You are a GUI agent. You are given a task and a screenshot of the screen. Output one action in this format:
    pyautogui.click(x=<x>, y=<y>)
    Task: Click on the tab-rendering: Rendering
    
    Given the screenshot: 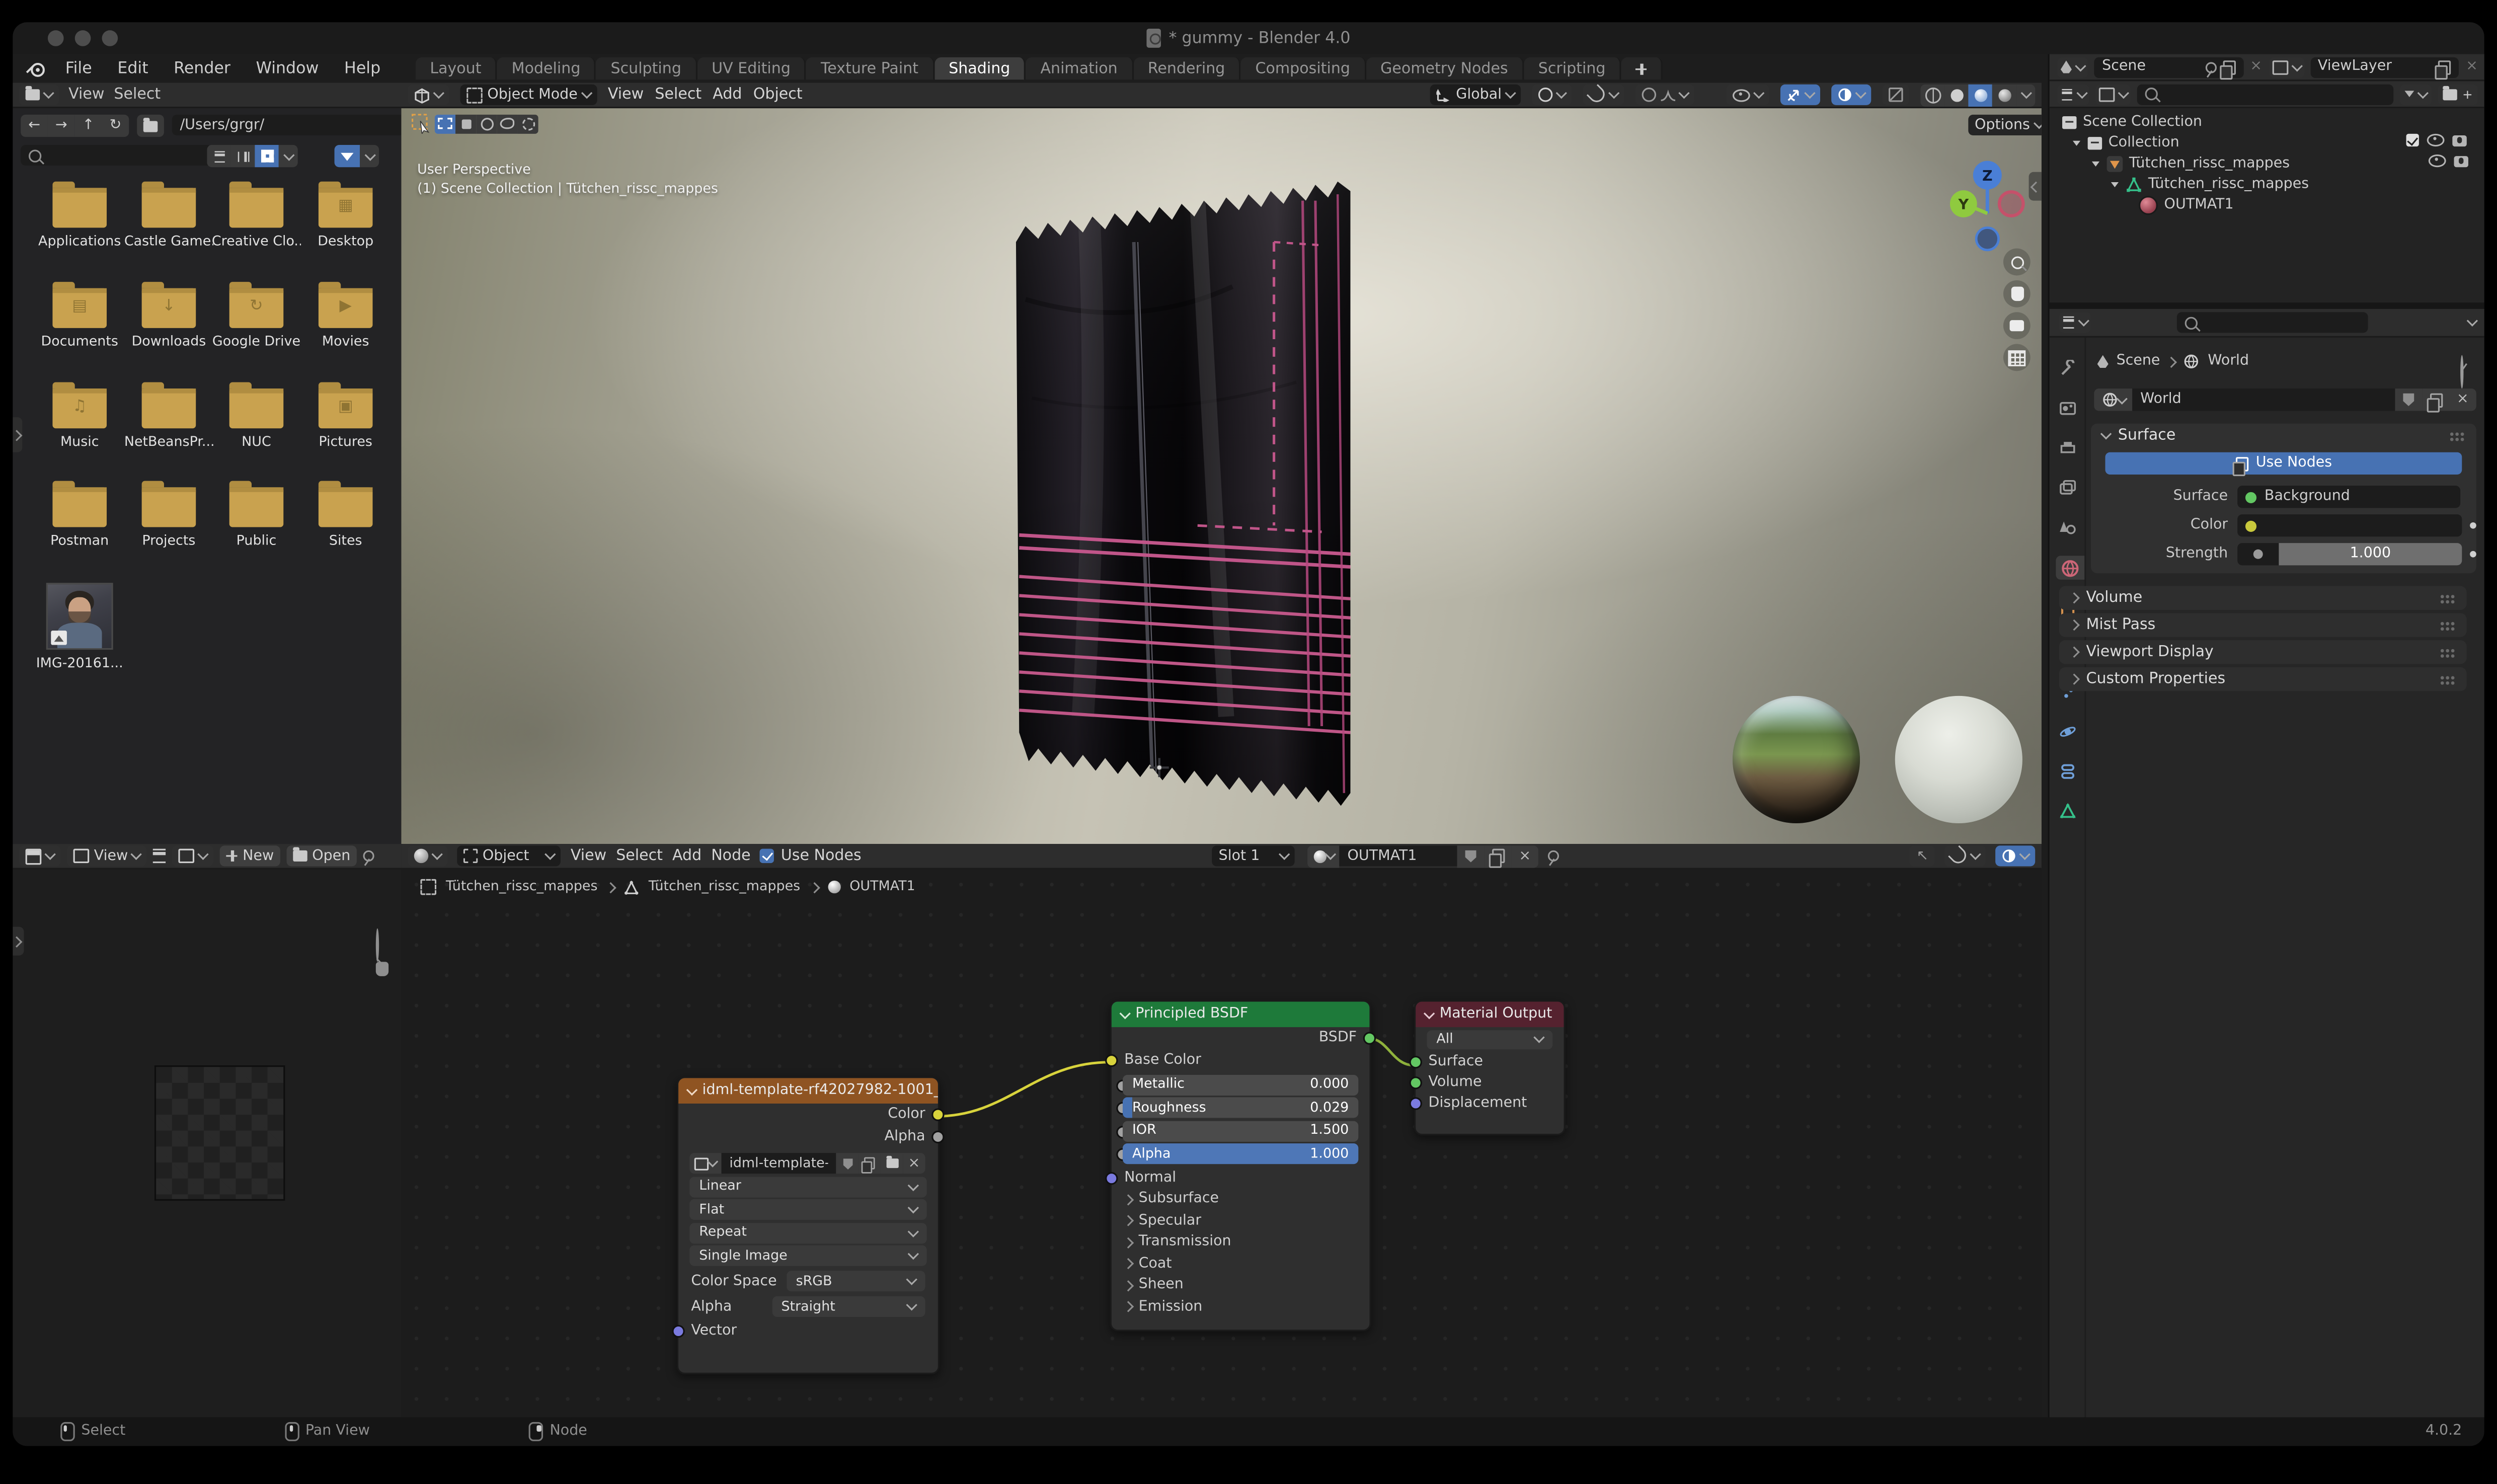 What is the action you would take?
    pyautogui.click(x=1187, y=68)
    